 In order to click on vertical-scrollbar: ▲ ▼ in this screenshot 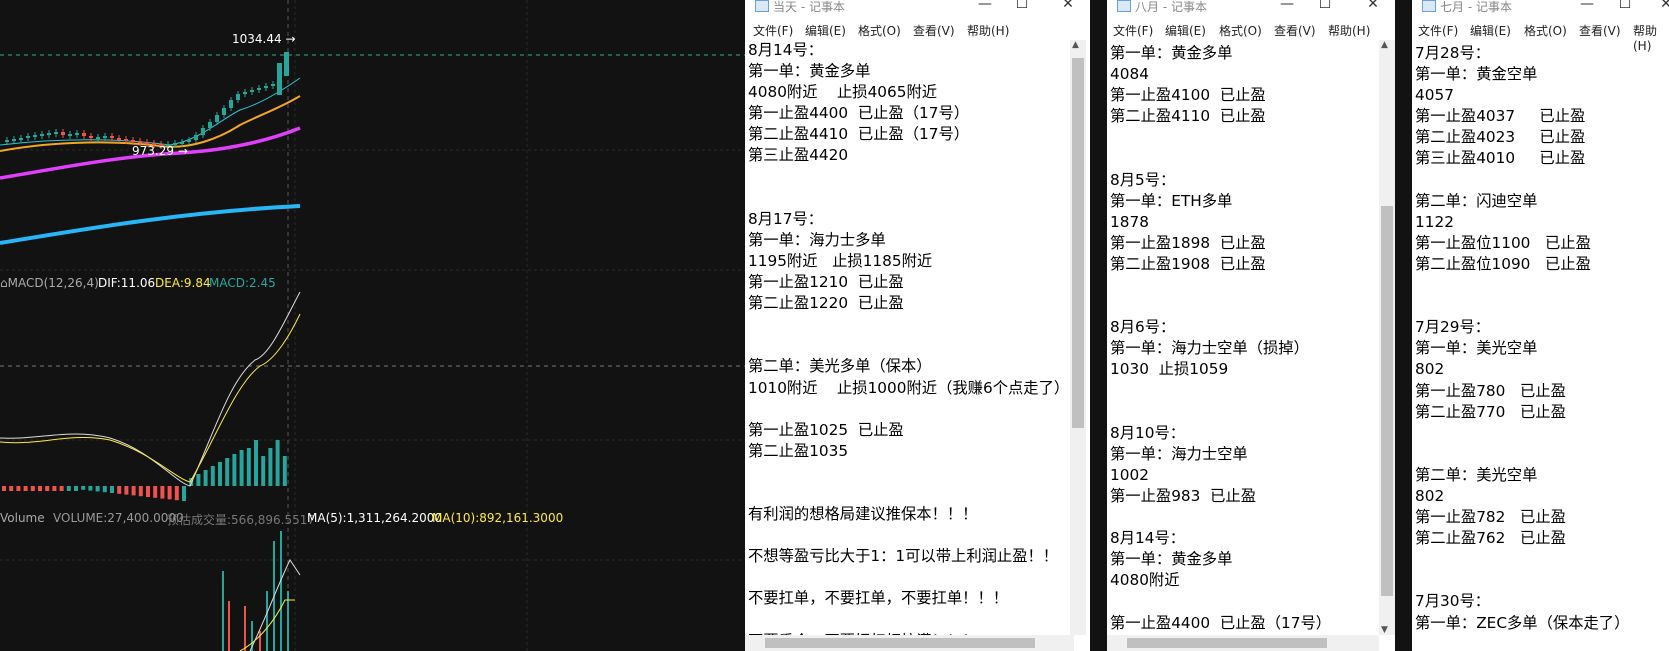, I will do `click(1387, 337)`.